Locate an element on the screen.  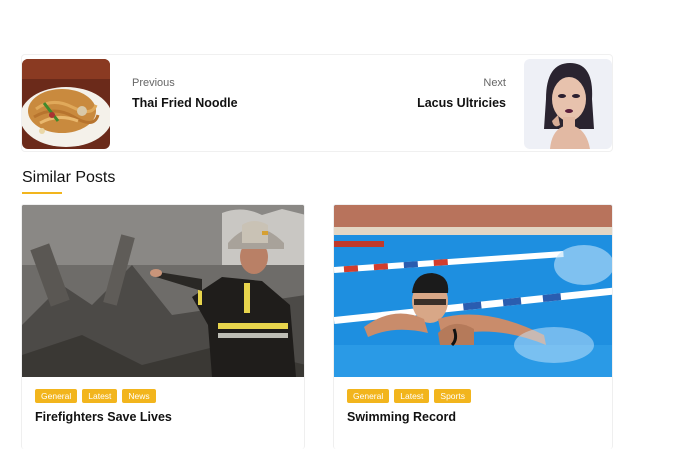
previous-post-link: Previous Thai Fried Noodle is located at coordinates (185, 93).